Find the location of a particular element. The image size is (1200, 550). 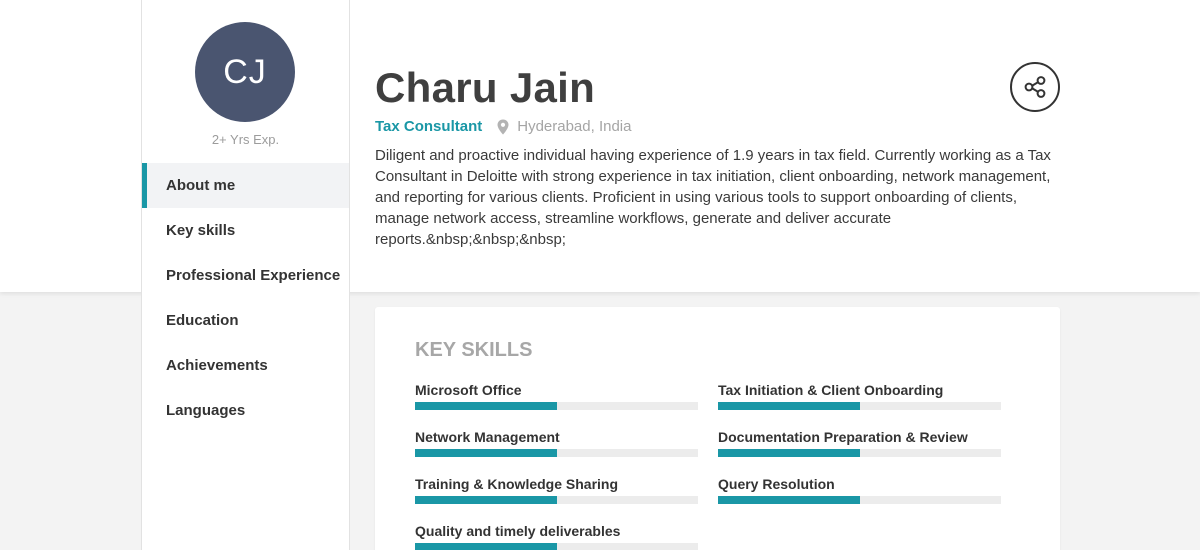

profile-meta: Tax Consultant Hyderabad, India is located at coordinates (720, 126).